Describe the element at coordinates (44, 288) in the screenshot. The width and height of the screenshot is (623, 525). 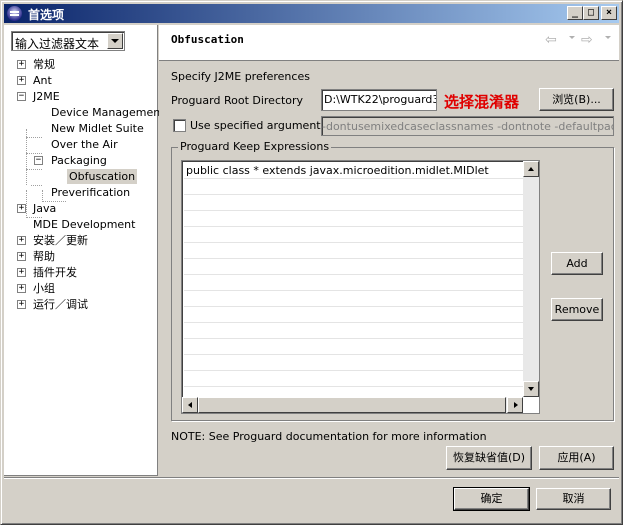
I see `tree-item-label: 小组` at that location.